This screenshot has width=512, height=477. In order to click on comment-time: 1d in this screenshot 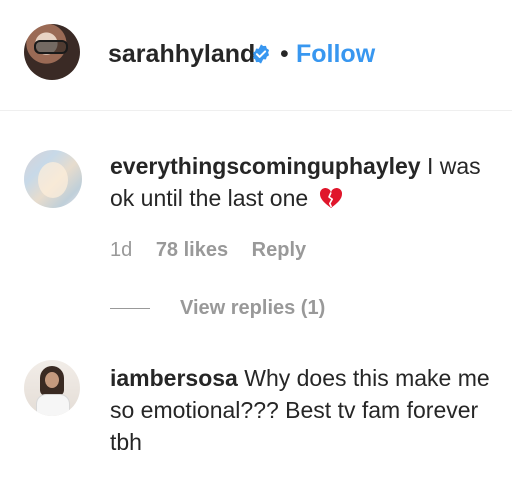, I will do `click(121, 250)`.